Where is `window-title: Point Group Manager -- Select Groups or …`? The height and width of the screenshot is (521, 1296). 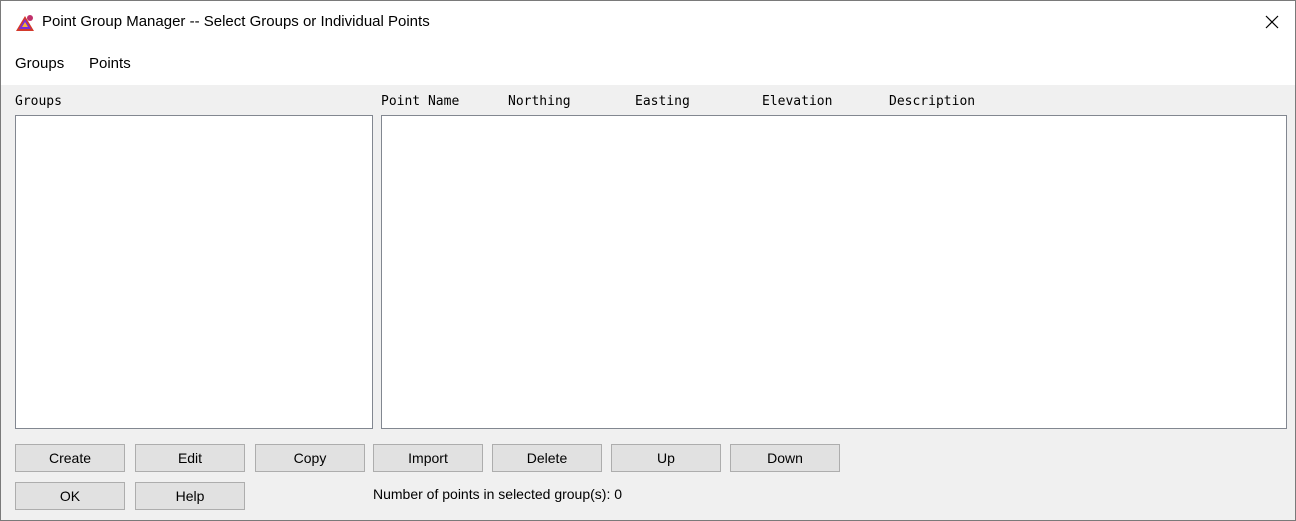 window-title: Point Group Manager -- Select Groups or … is located at coordinates (236, 21).